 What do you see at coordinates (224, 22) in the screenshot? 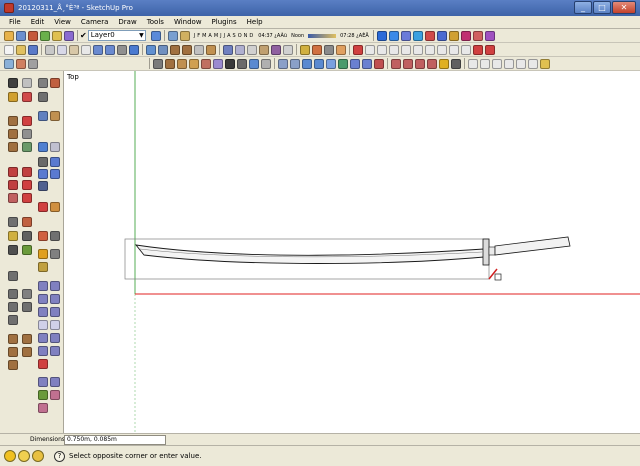
I see `menu-plugins: Plugins` at bounding box center [224, 22].